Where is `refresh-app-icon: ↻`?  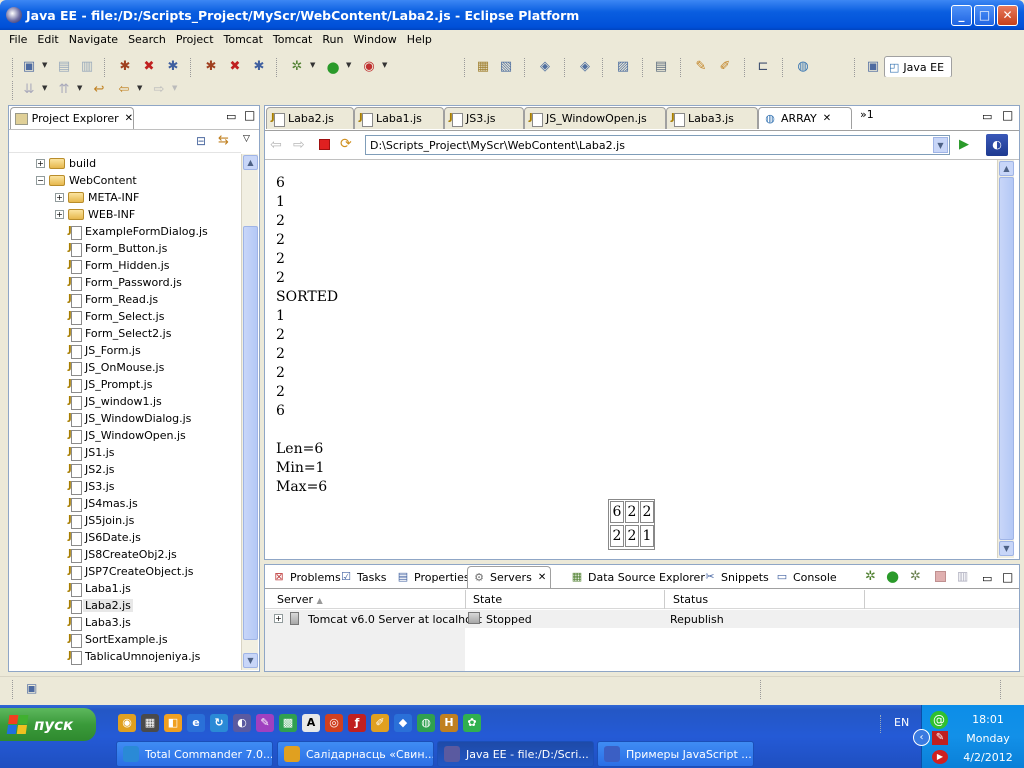
refresh-app-icon: ↻ is located at coordinates (219, 723).